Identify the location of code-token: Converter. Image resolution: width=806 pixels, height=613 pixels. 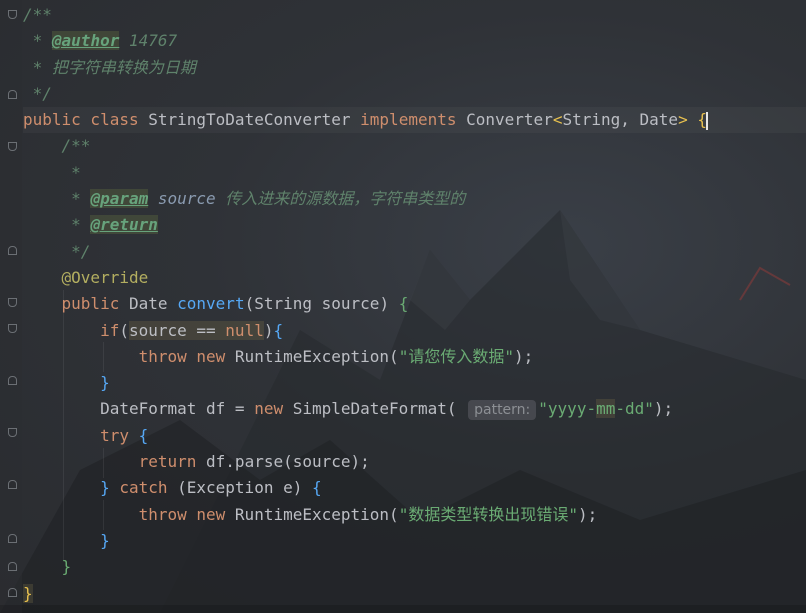
(509, 120).